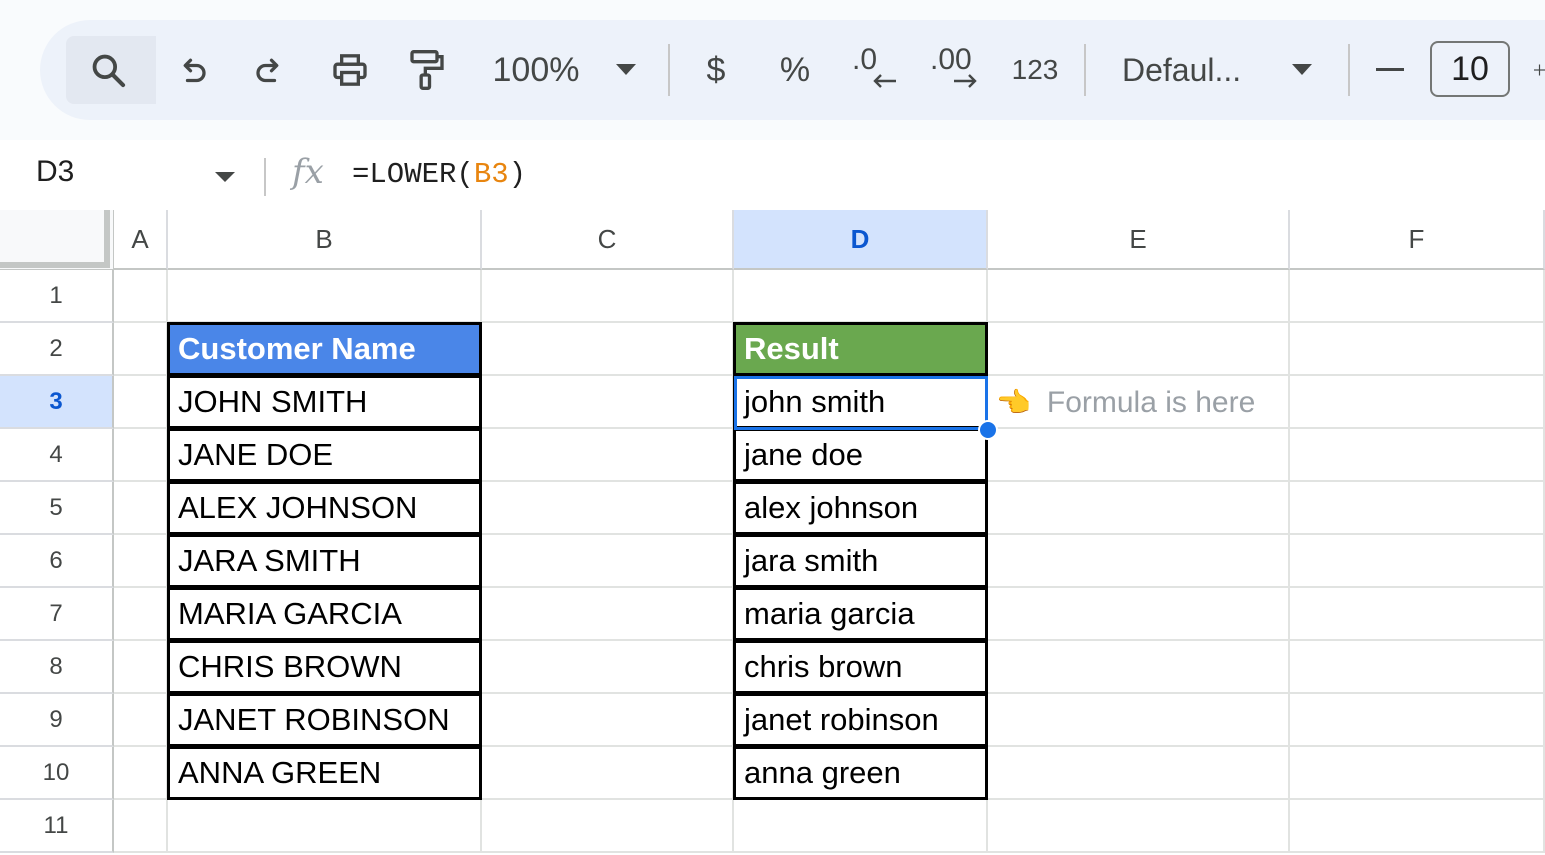  I want to click on table-b-row: JOHN SMITH, so click(324, 402).